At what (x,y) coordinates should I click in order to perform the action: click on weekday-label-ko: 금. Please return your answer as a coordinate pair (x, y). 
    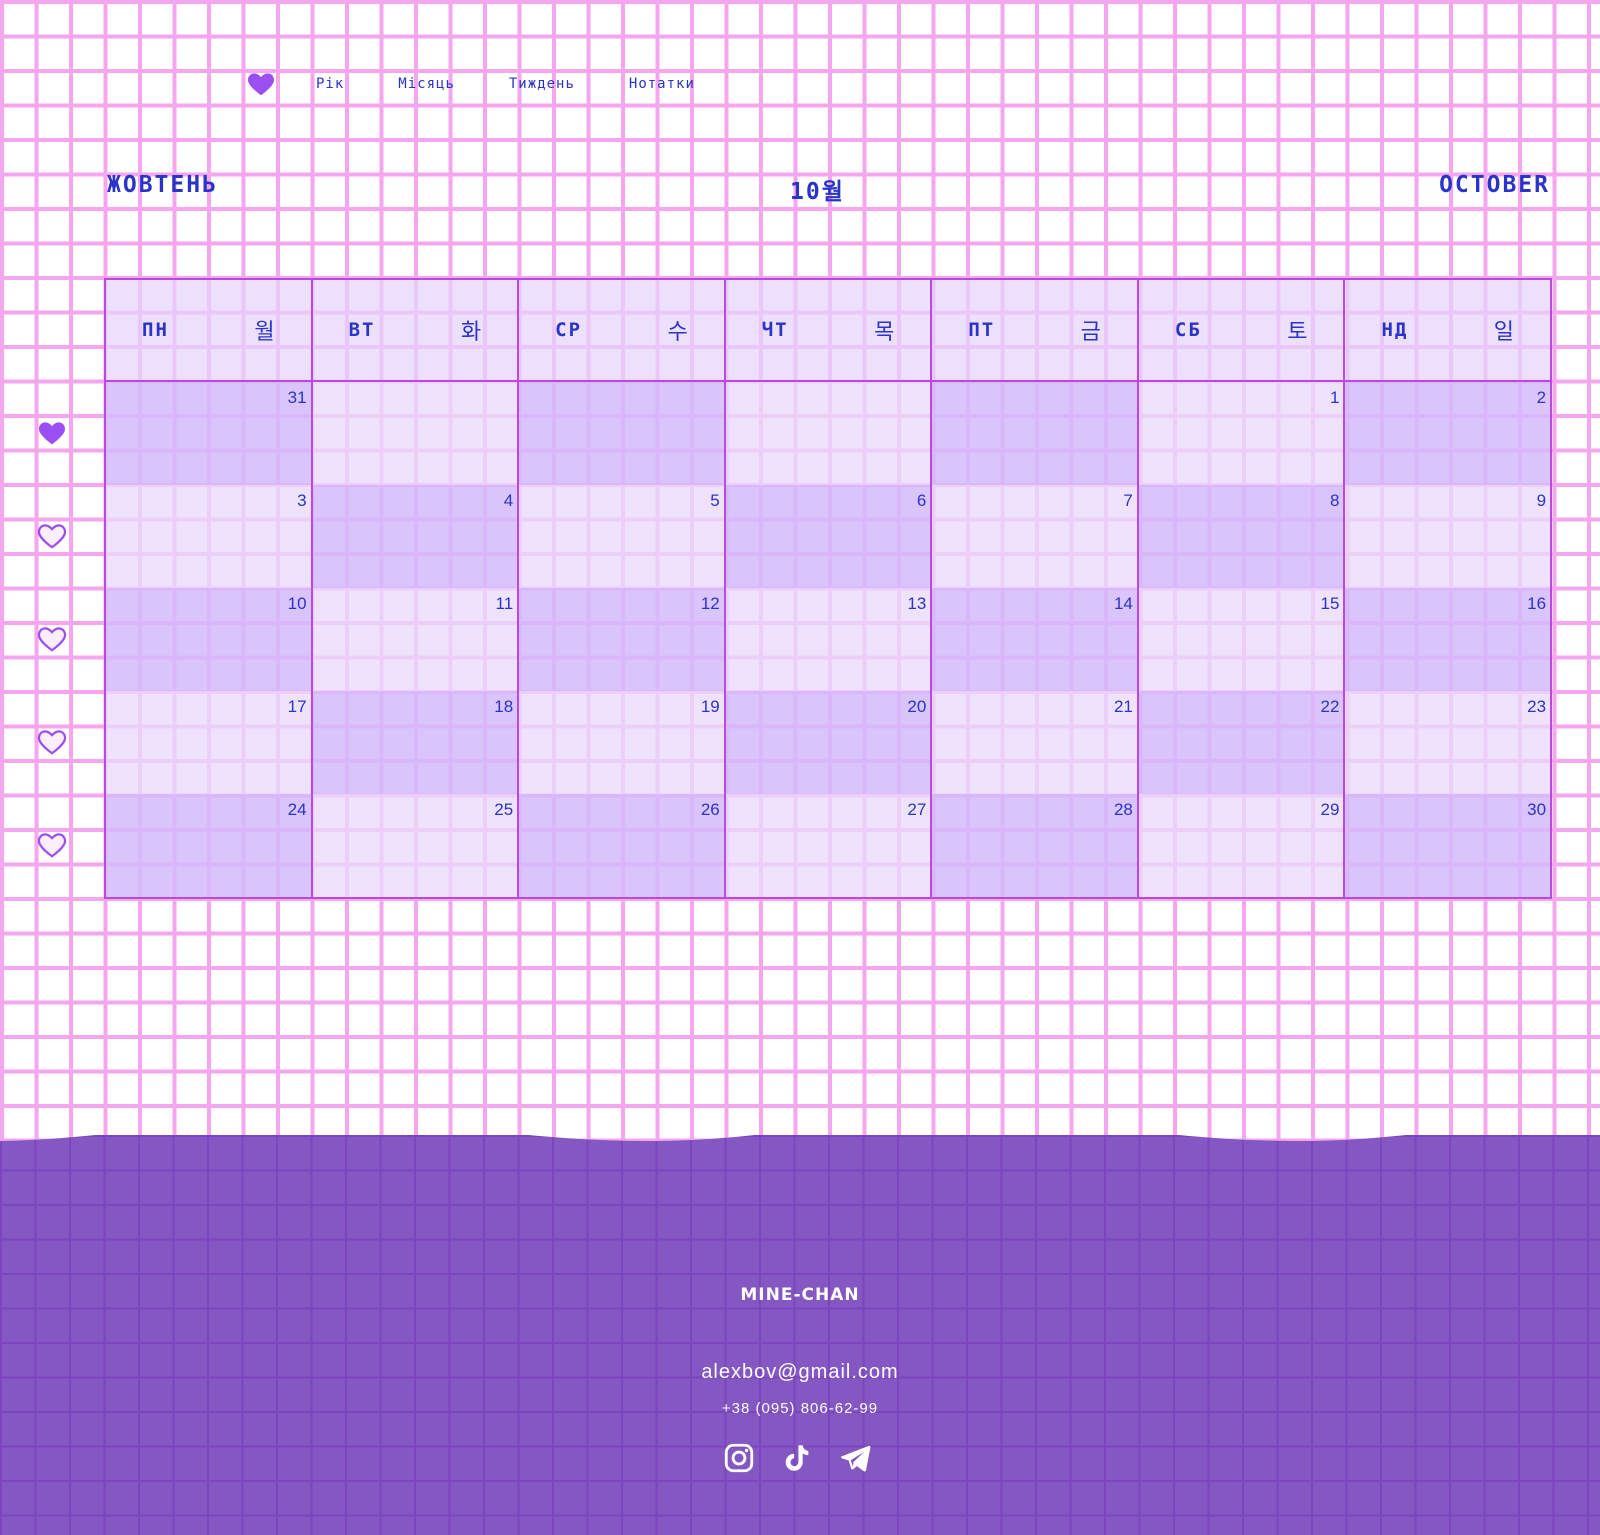
    Looking at the image, I should click on (1090, 332).